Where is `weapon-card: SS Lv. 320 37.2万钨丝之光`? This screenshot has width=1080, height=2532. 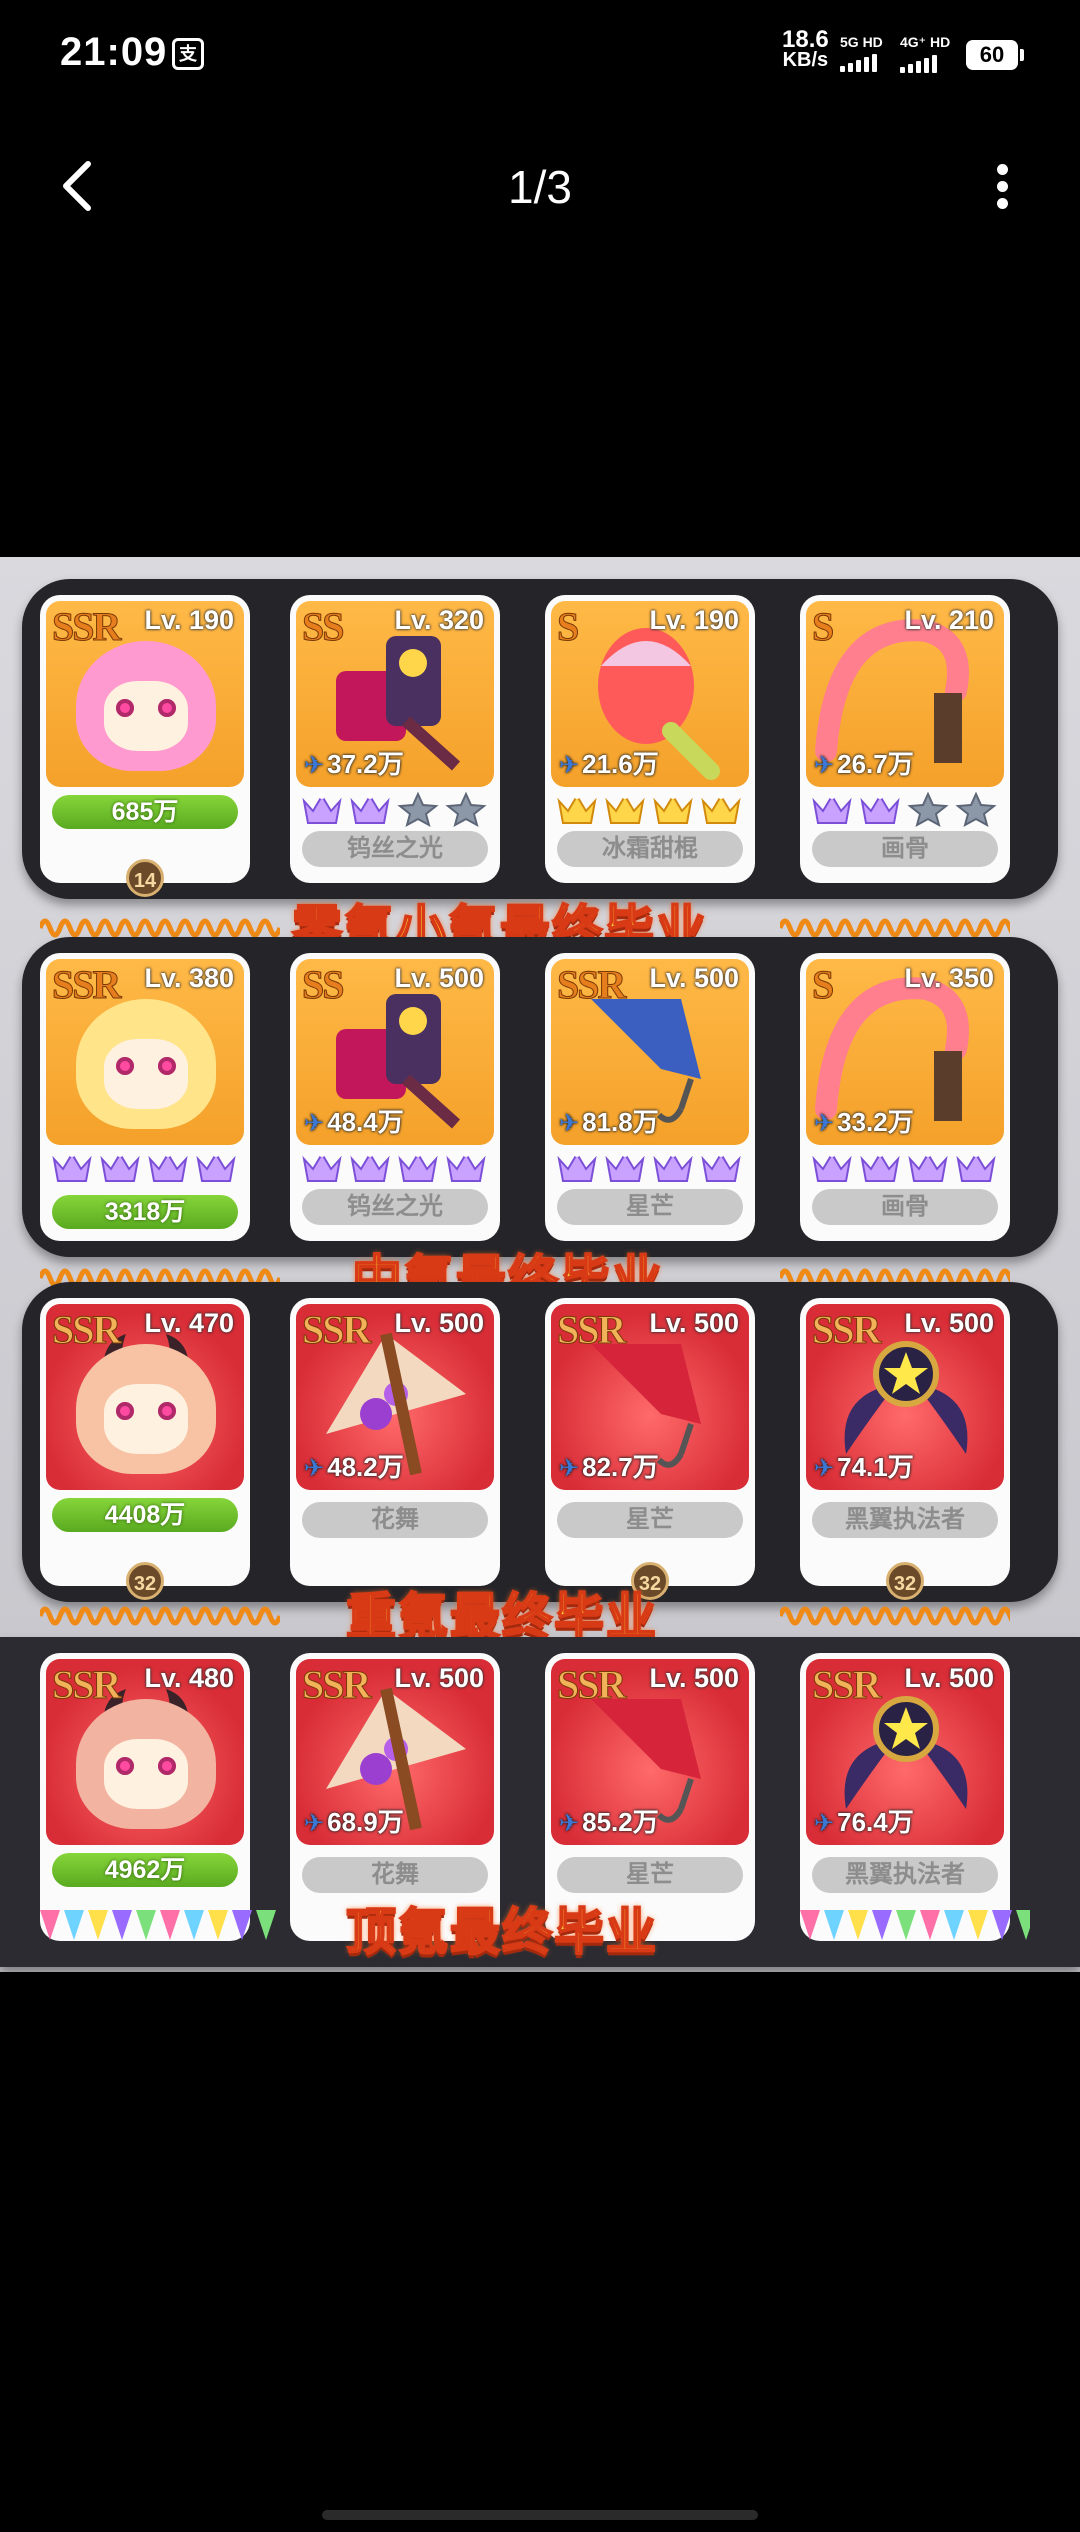
weapon-card: SS Lv. 320 37.2万钨丝之光 is located at coordinates (395, 739).